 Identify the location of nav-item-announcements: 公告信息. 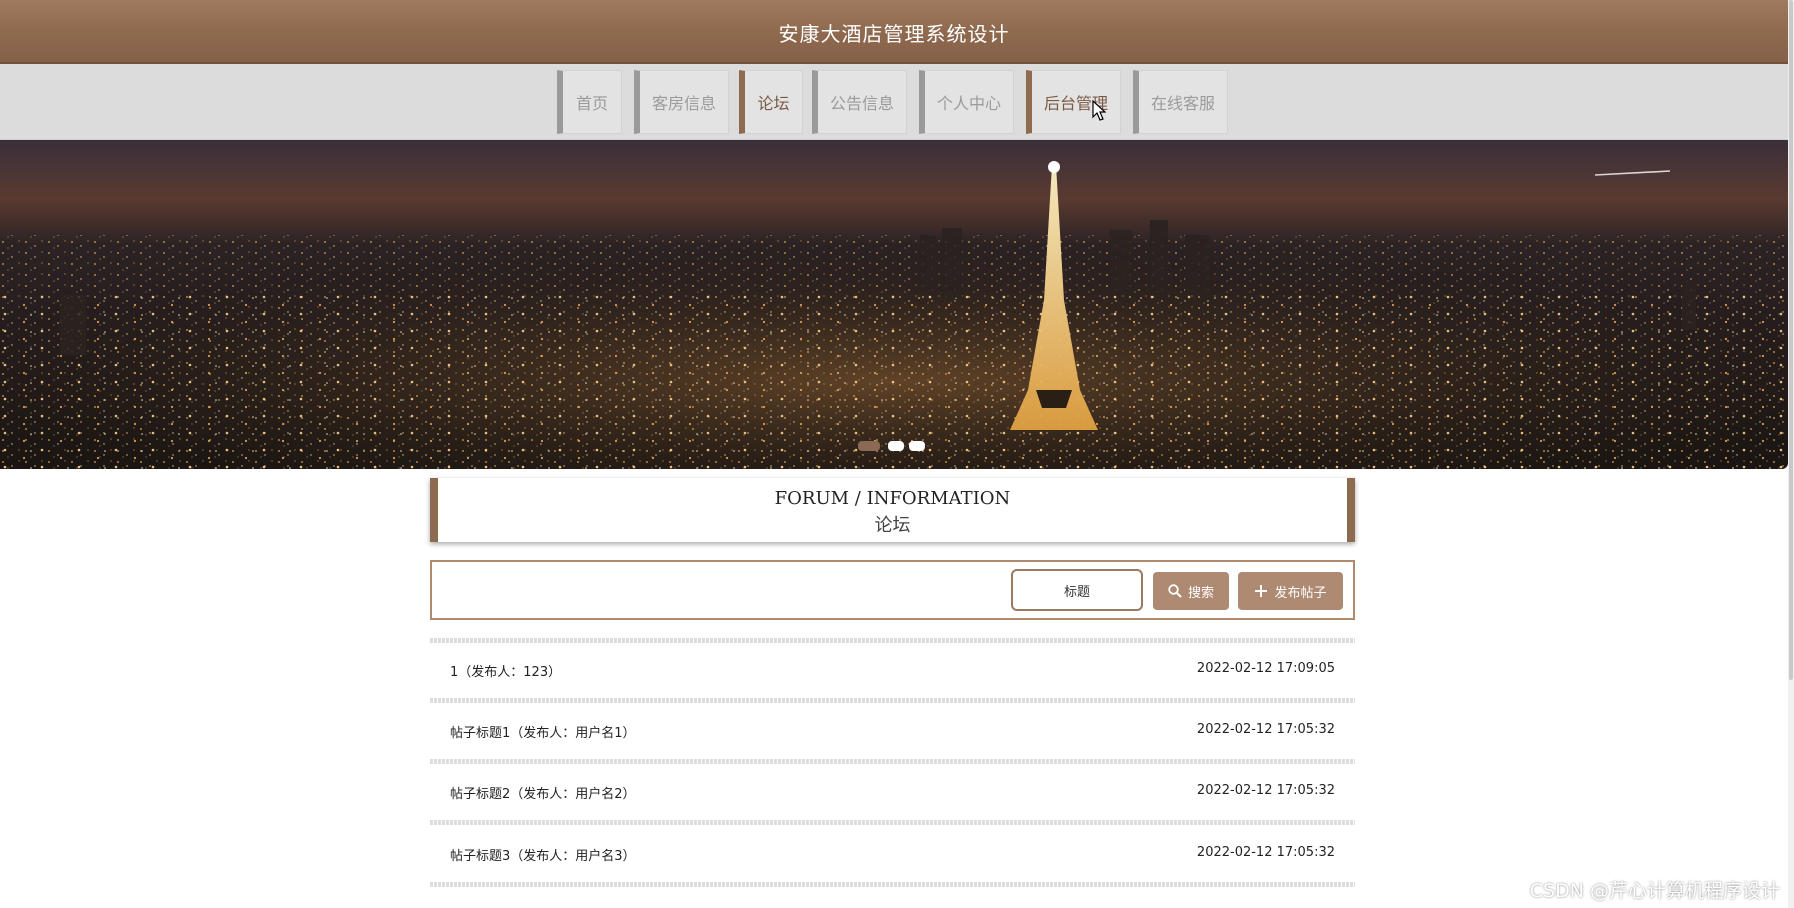
(859, 102).